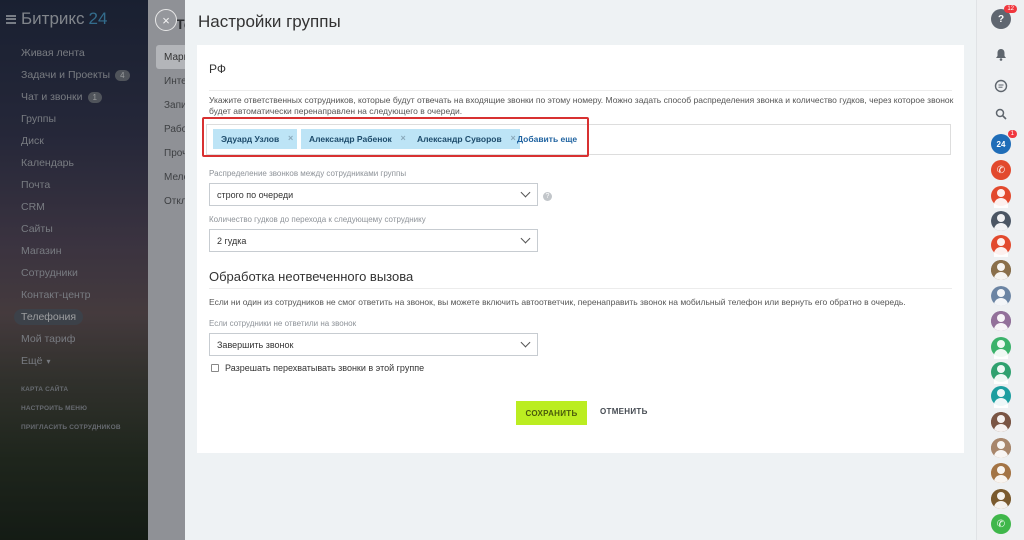  What do you see at coordinates (373, 344) in the screenshot?
I see `no-answer-select: Завершить звонок` at bounding box center [373, 344].